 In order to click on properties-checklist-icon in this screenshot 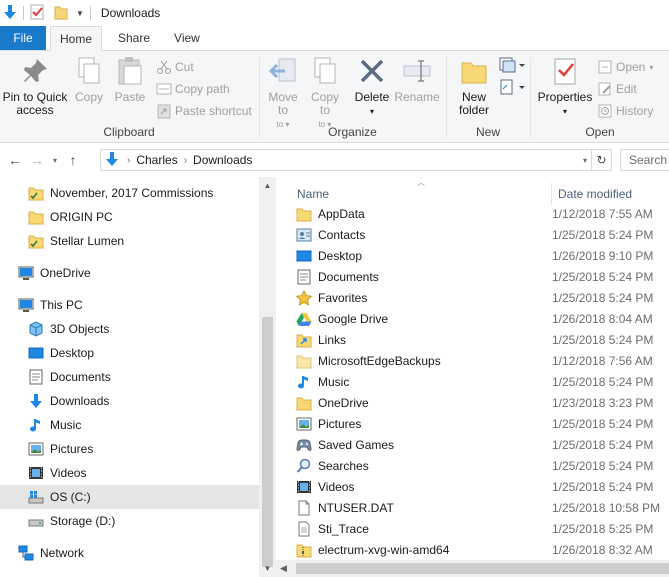, I will do `click(37, 13)`.